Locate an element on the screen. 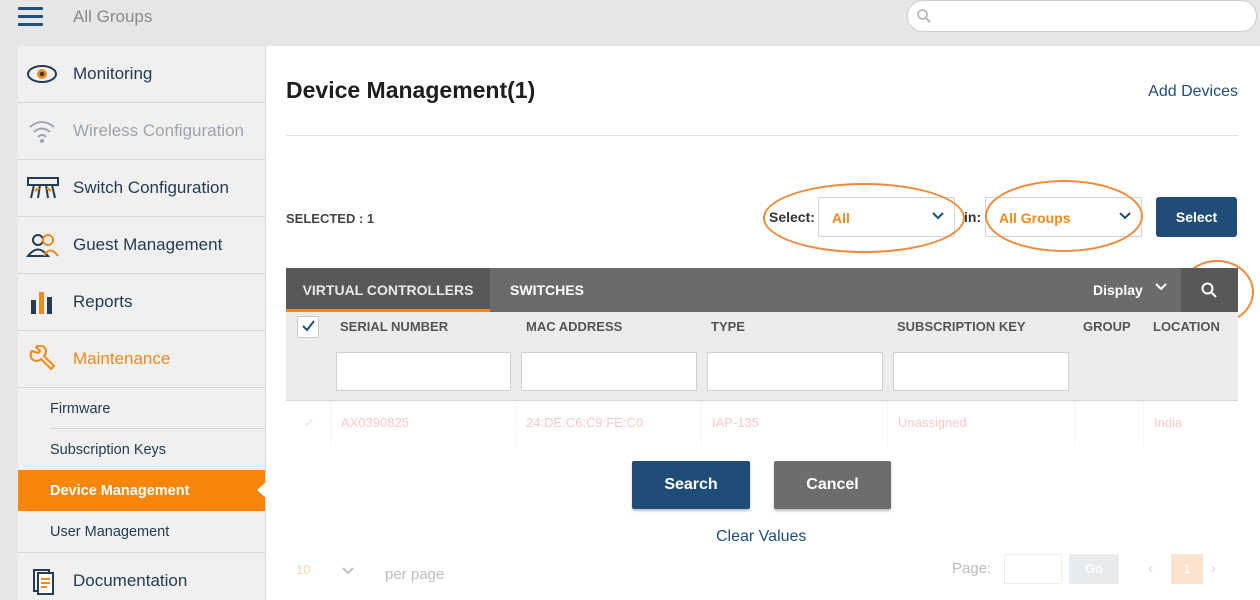  display-label: Display is located at coordinates (1118, 290).